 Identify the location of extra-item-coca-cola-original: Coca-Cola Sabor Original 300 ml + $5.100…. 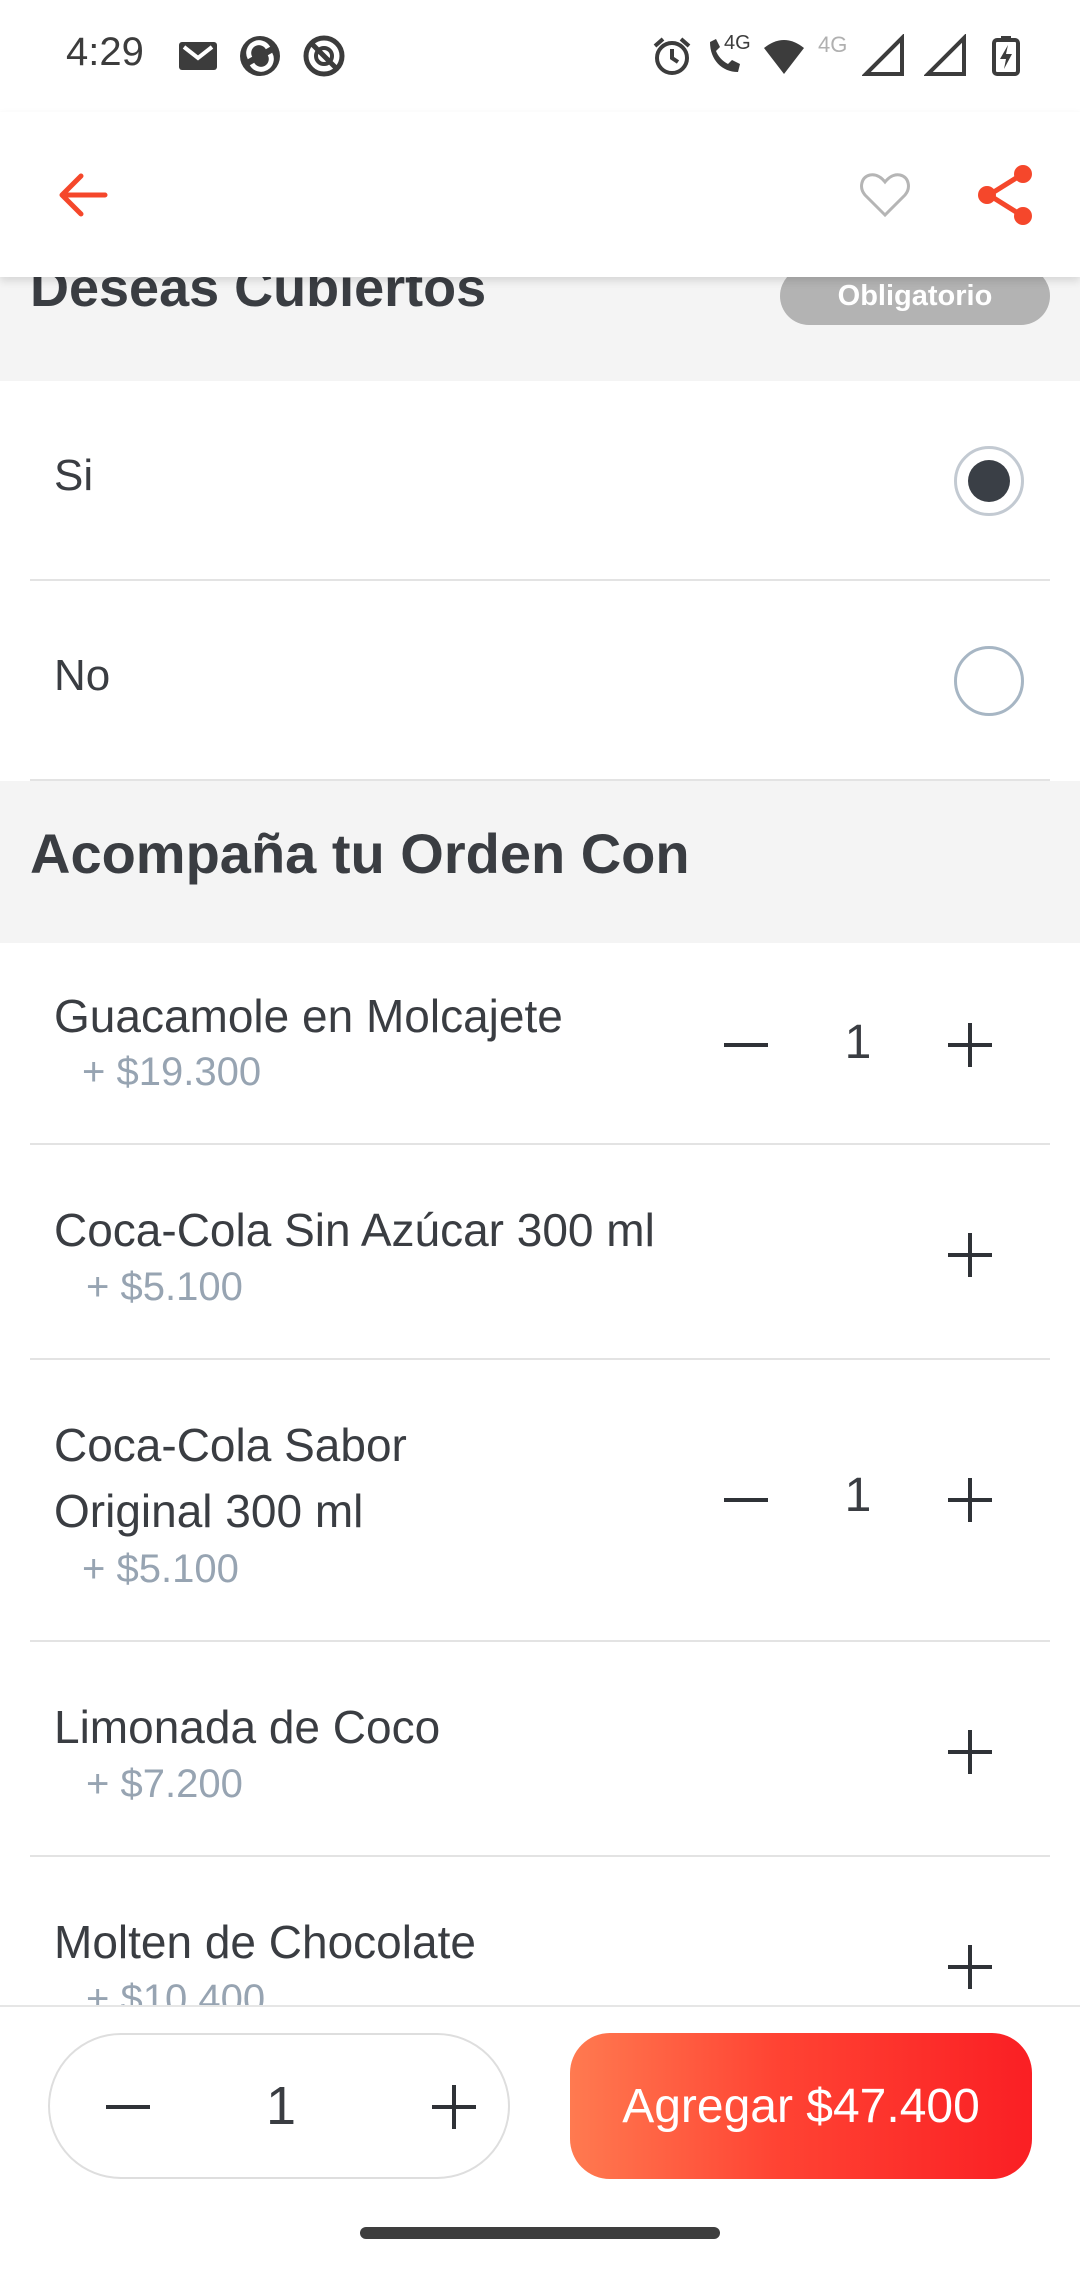
(540, 1501).